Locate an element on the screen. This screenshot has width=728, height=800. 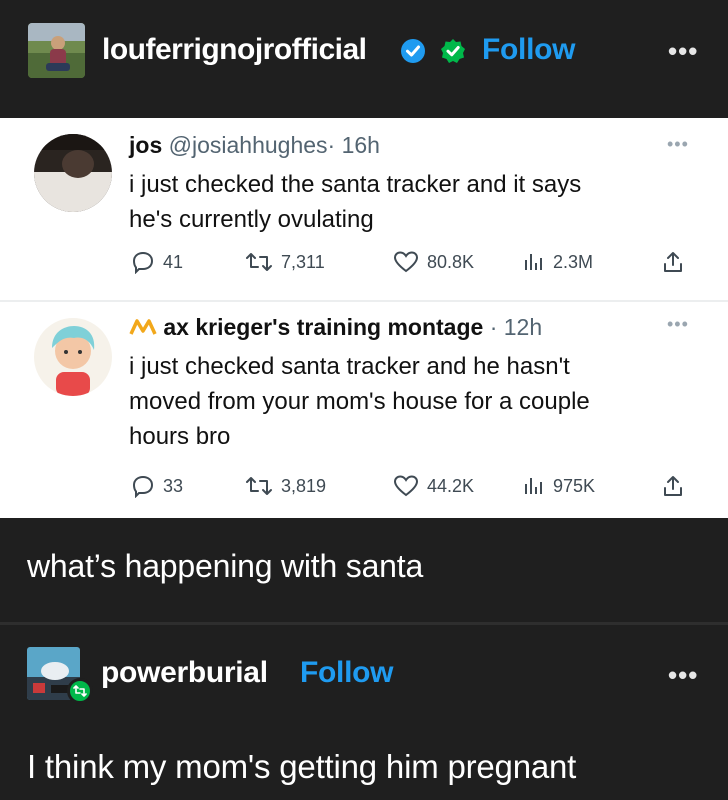
views-stat: 2.3M is located at coordinates (557, 262).